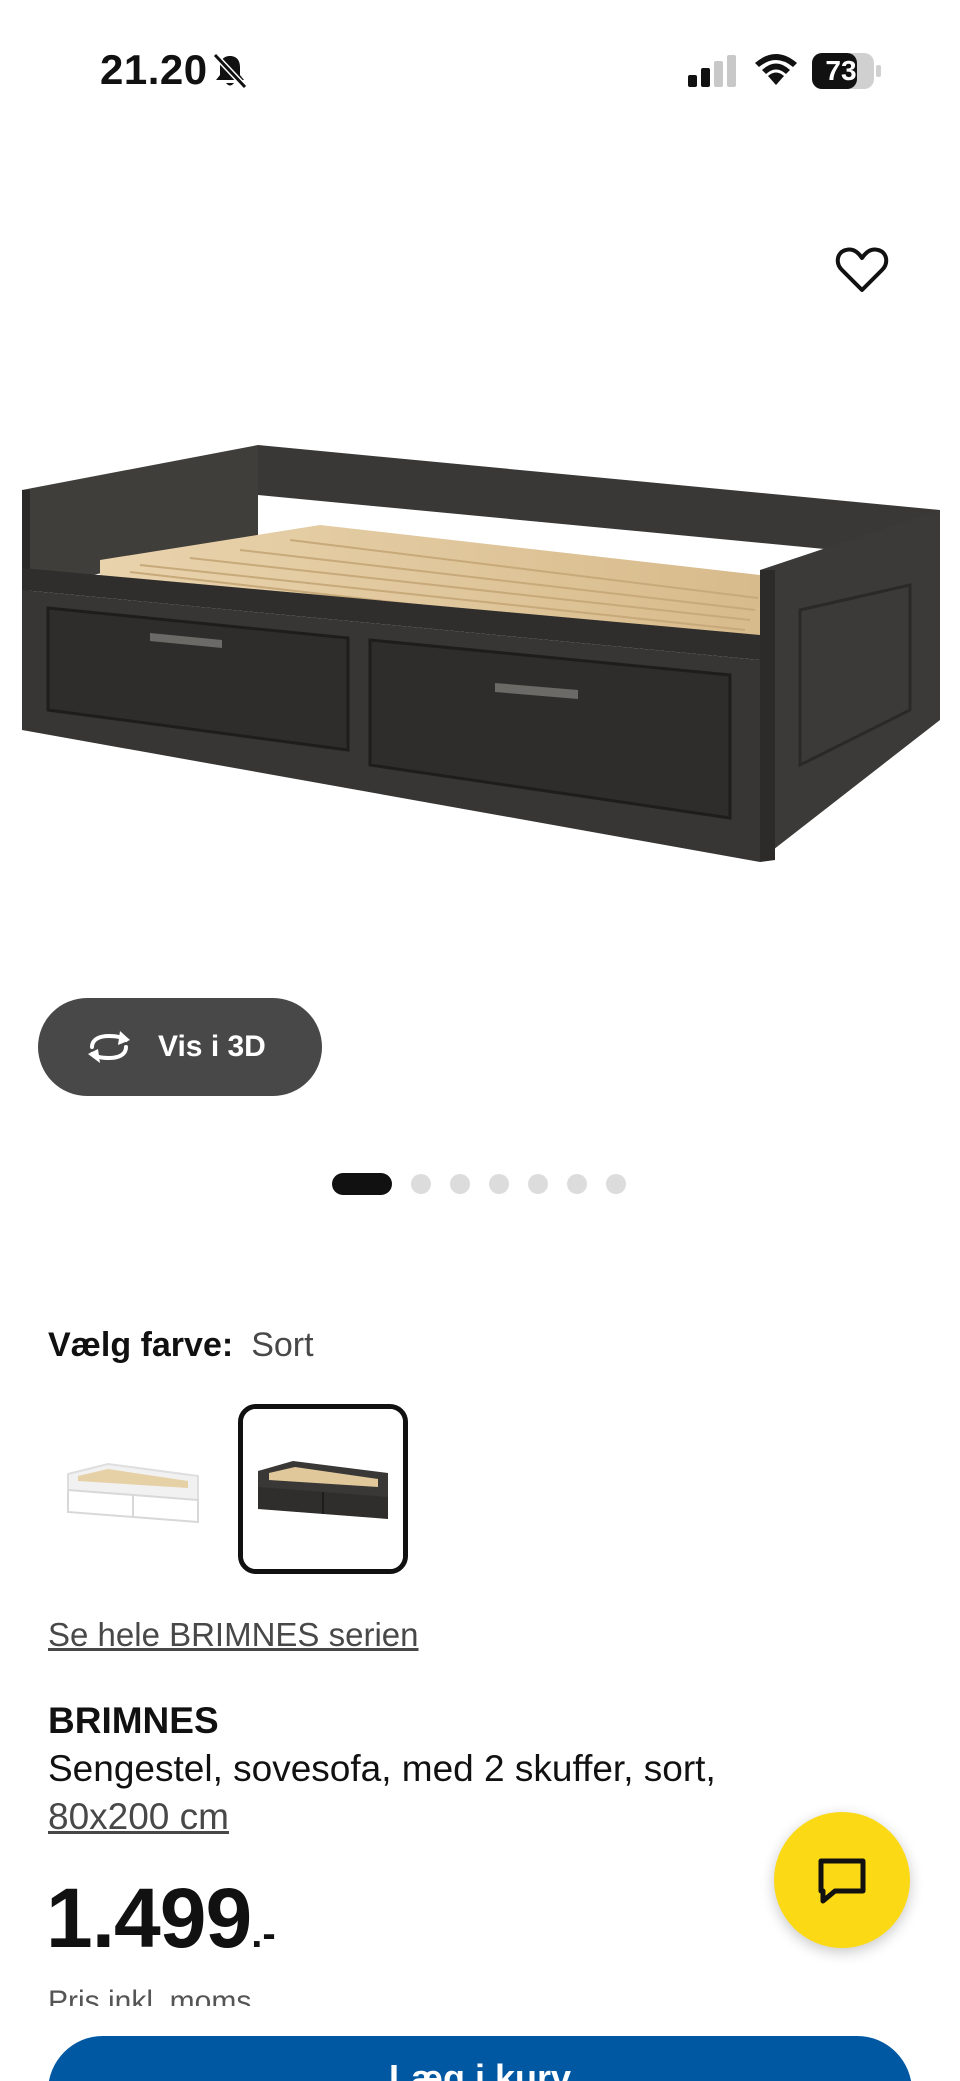 Image resolution: width=960 pixels, height=2081 pixels. Describe the element at coordinates (141, 1345) in the screenshot. I see `color-label: Vælg farve:` at that location.